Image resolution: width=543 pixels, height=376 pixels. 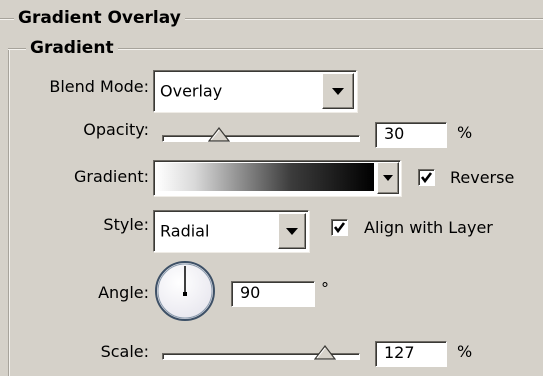 I want to click on align-with-layer-label: Align with Layer, so click(x=428, y=228).